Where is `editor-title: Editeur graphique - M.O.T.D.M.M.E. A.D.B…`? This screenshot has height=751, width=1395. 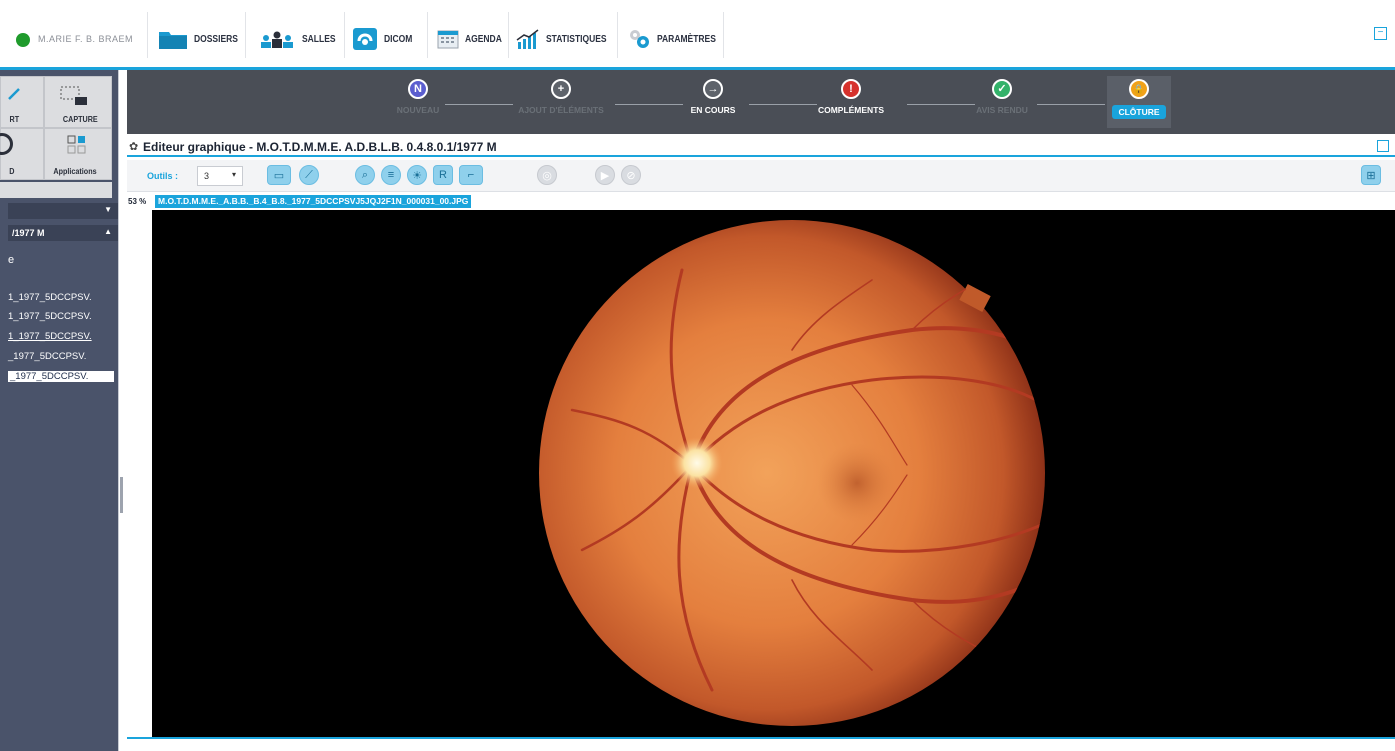 editor-title: Editeur graphique - M.O.T.D.M.M.E. A.D.B… is located at coordinates (320, 147).